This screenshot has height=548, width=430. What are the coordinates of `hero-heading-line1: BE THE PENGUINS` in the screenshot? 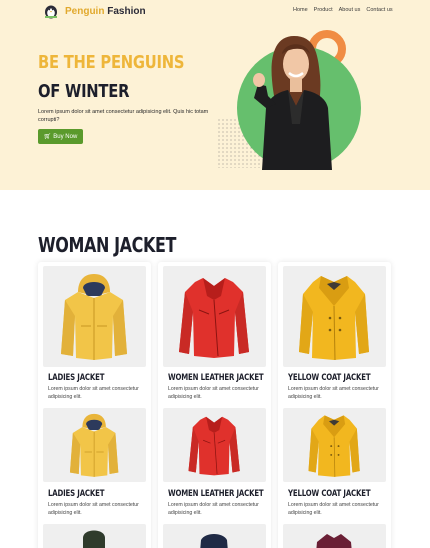 It's located at (111, 62).